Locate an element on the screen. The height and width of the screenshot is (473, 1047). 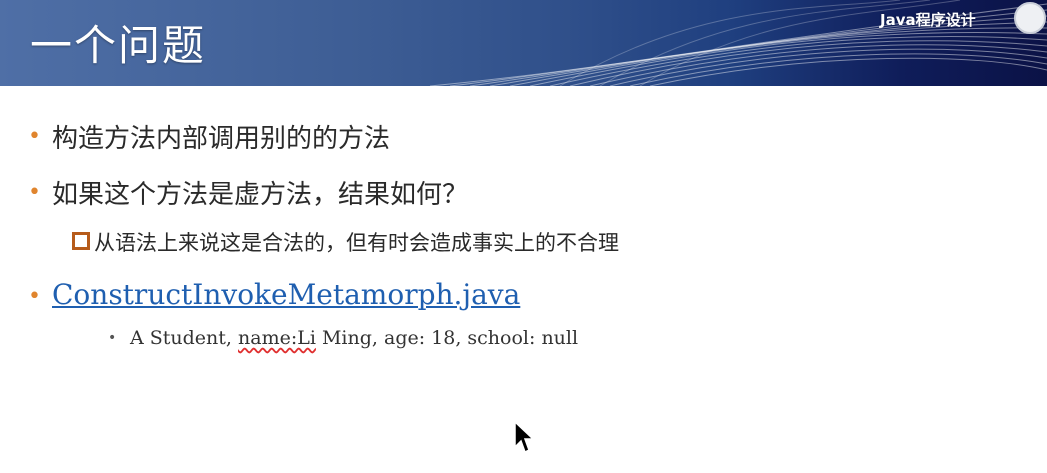
spellcheck-underlined-word: name:Li is located at coordinates (277, 338).